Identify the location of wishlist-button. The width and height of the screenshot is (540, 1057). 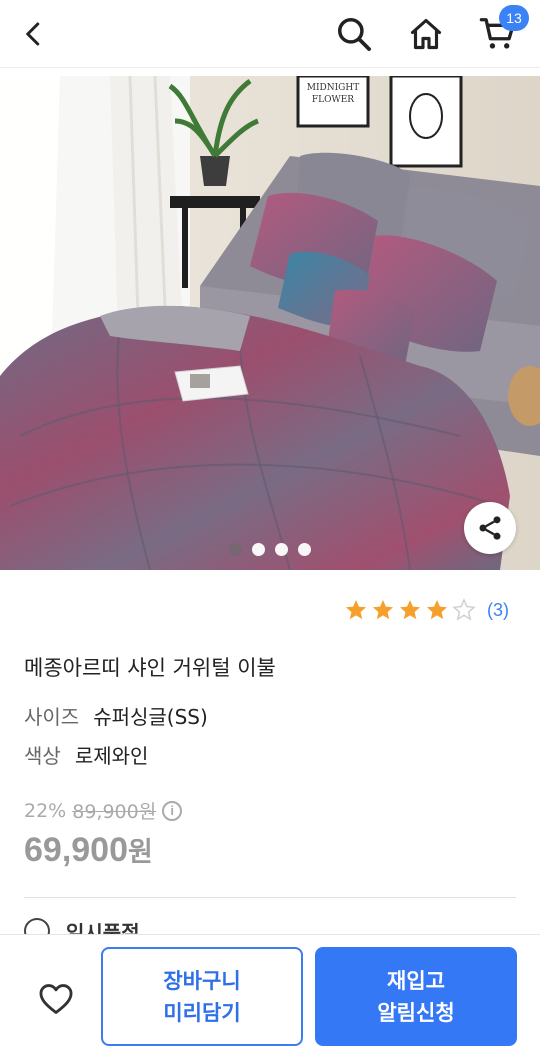
(56, 999).